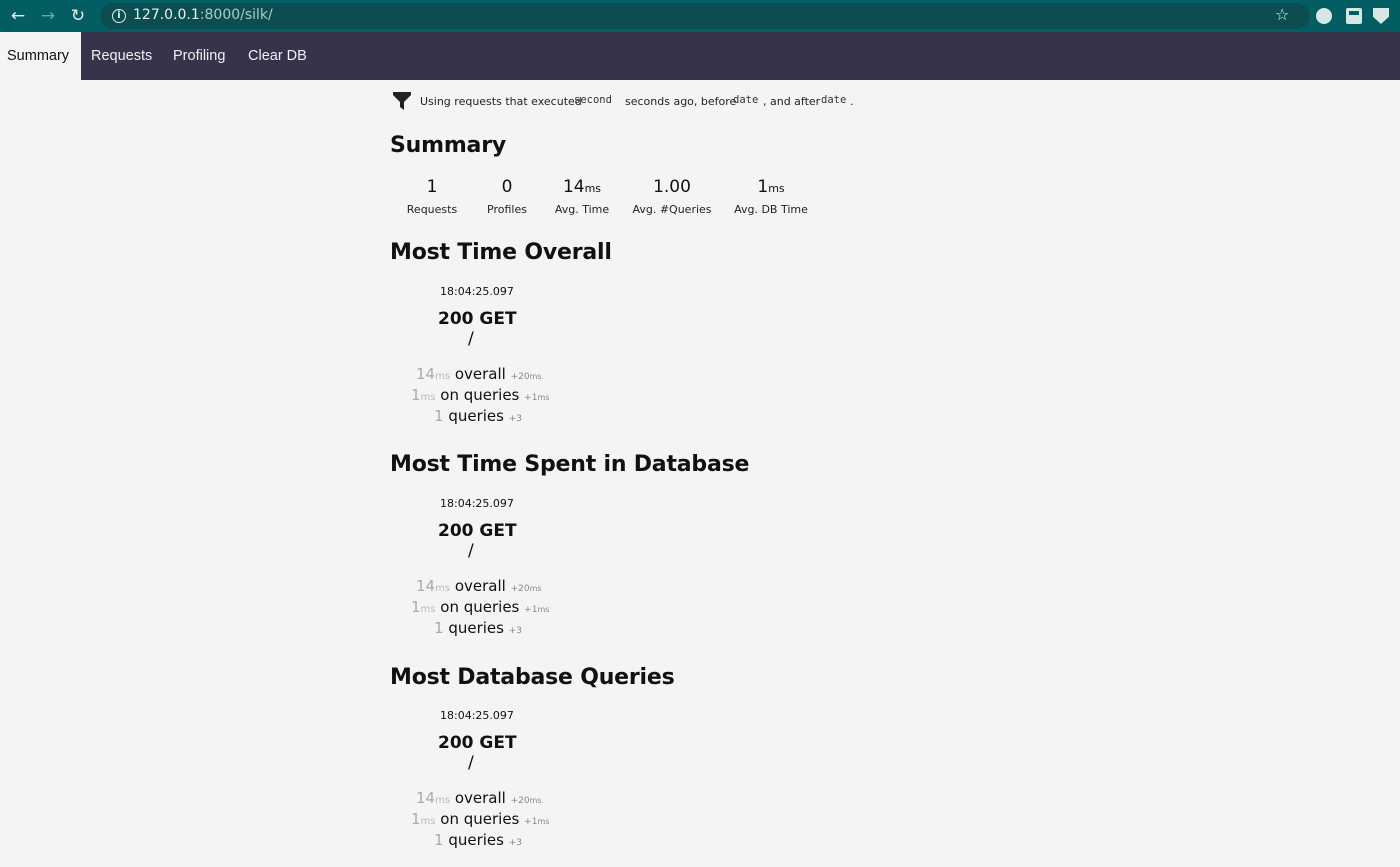  What do you see at coordinates (771, 209) in the screenshot?
I see `stat-label: Avg. DB Time` at bounding box center [771, 209].